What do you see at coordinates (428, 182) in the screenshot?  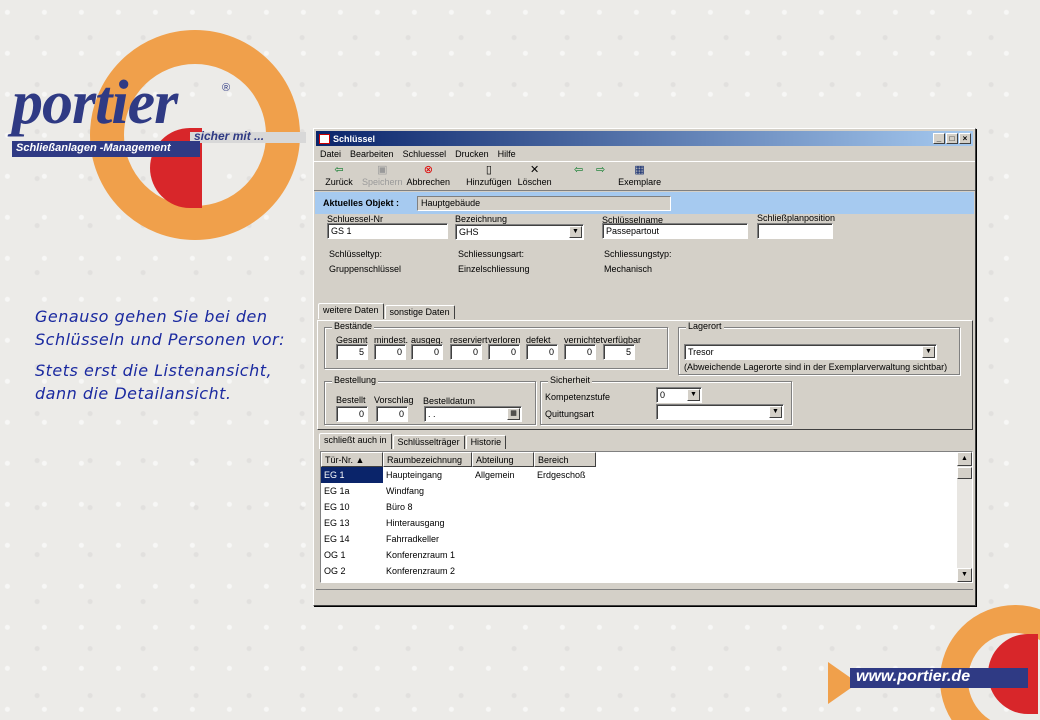 I see `abbrechen-label: Abbrechen` at bounding box center [428, 182].